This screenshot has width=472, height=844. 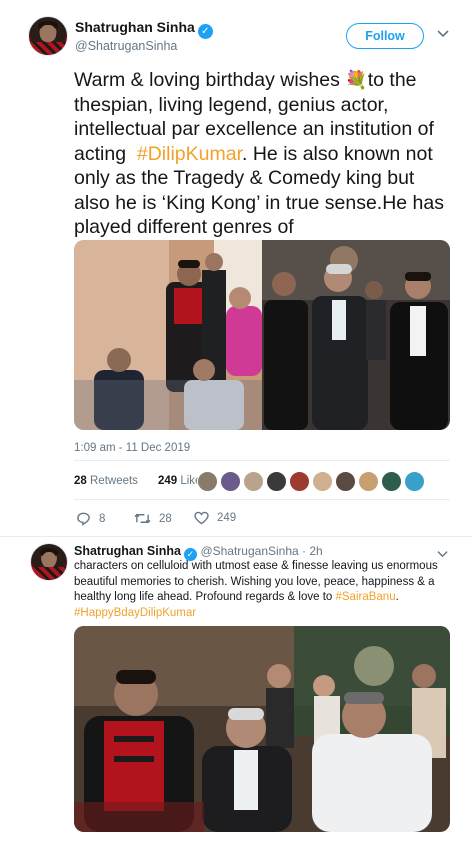 I want to click on tweet-timestamp: 1:09 am - 11 Dec 2019, so click(x=132, y=448).